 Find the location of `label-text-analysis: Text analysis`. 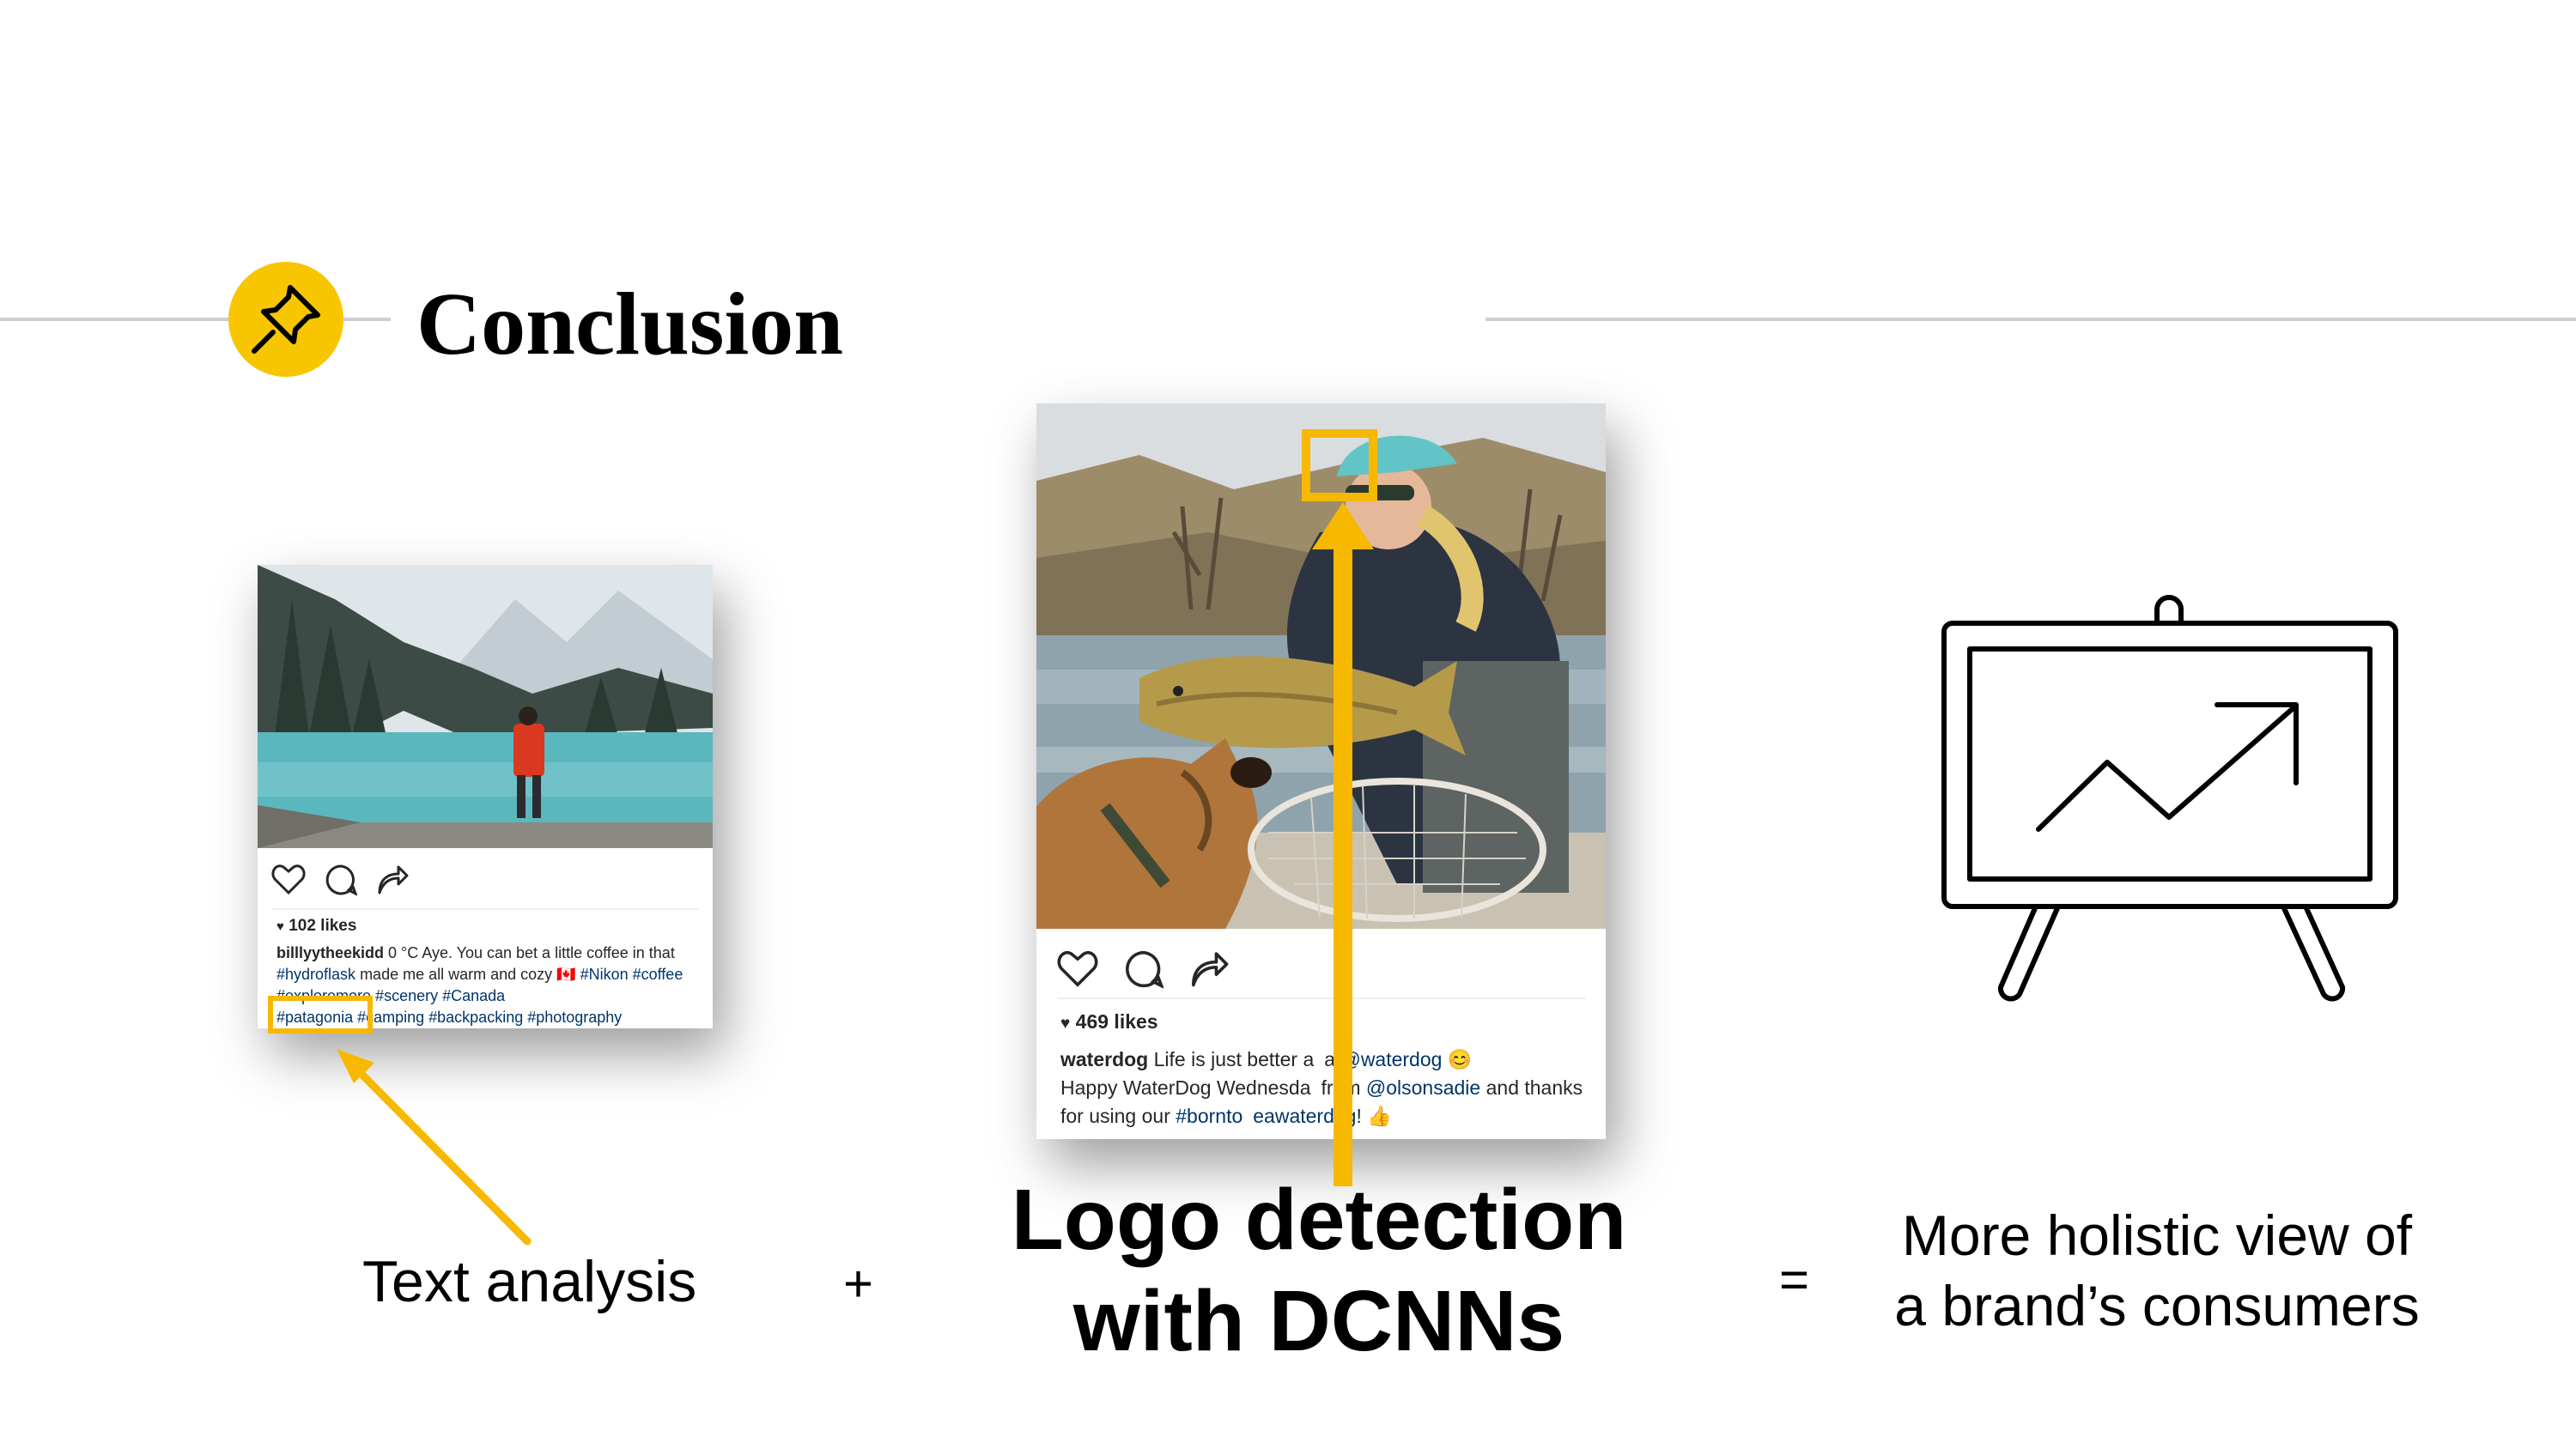

label-text-analysis: Text analysis is located at coordinates (530, 1281).